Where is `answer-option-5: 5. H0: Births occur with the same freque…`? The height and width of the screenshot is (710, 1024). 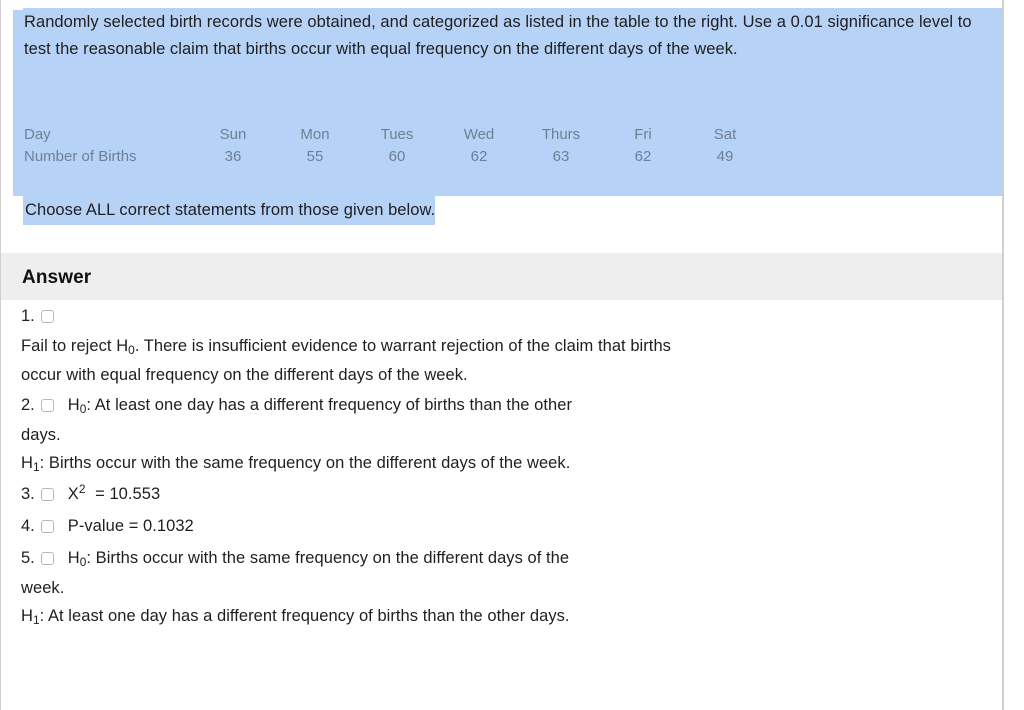
answer-option-5: 5. H0: Births occur with the same freque… is located at coordinates (501, 586).